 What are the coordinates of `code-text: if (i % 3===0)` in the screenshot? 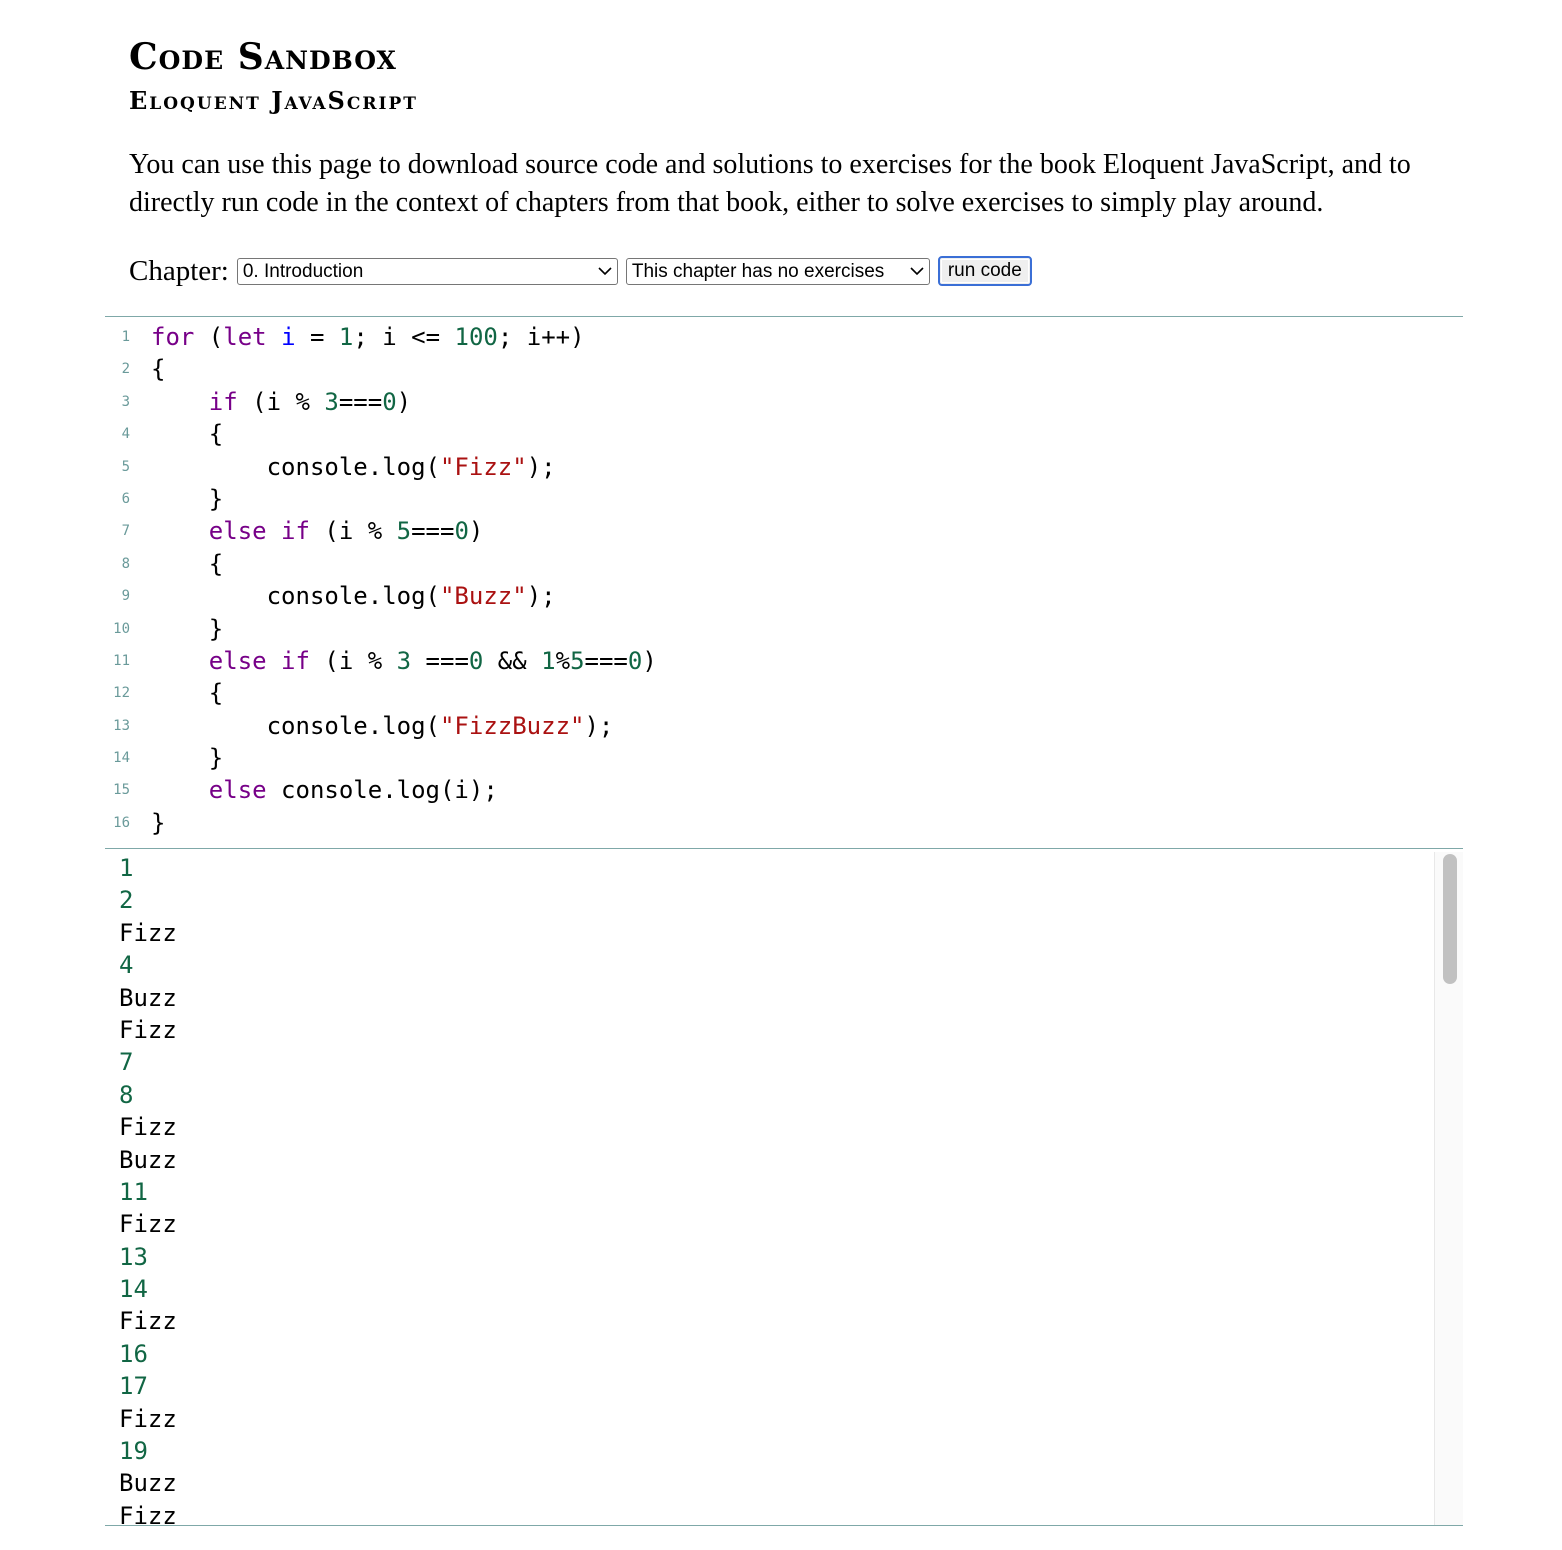 It's located at (281, 402).